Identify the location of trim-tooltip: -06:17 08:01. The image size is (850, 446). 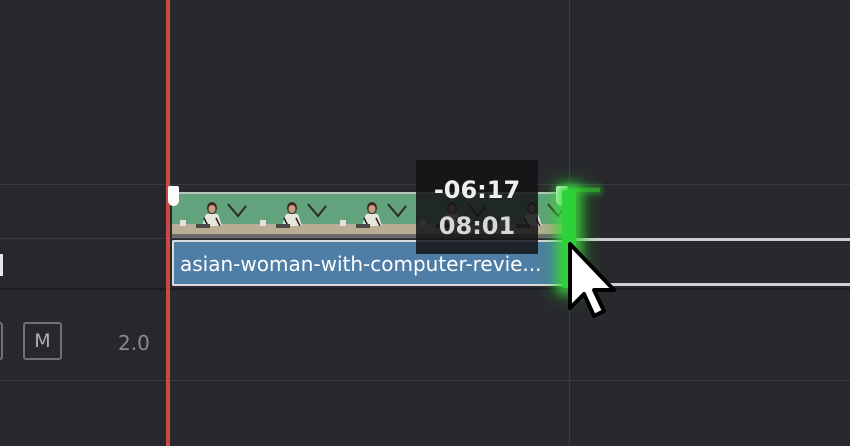
(477, 207).